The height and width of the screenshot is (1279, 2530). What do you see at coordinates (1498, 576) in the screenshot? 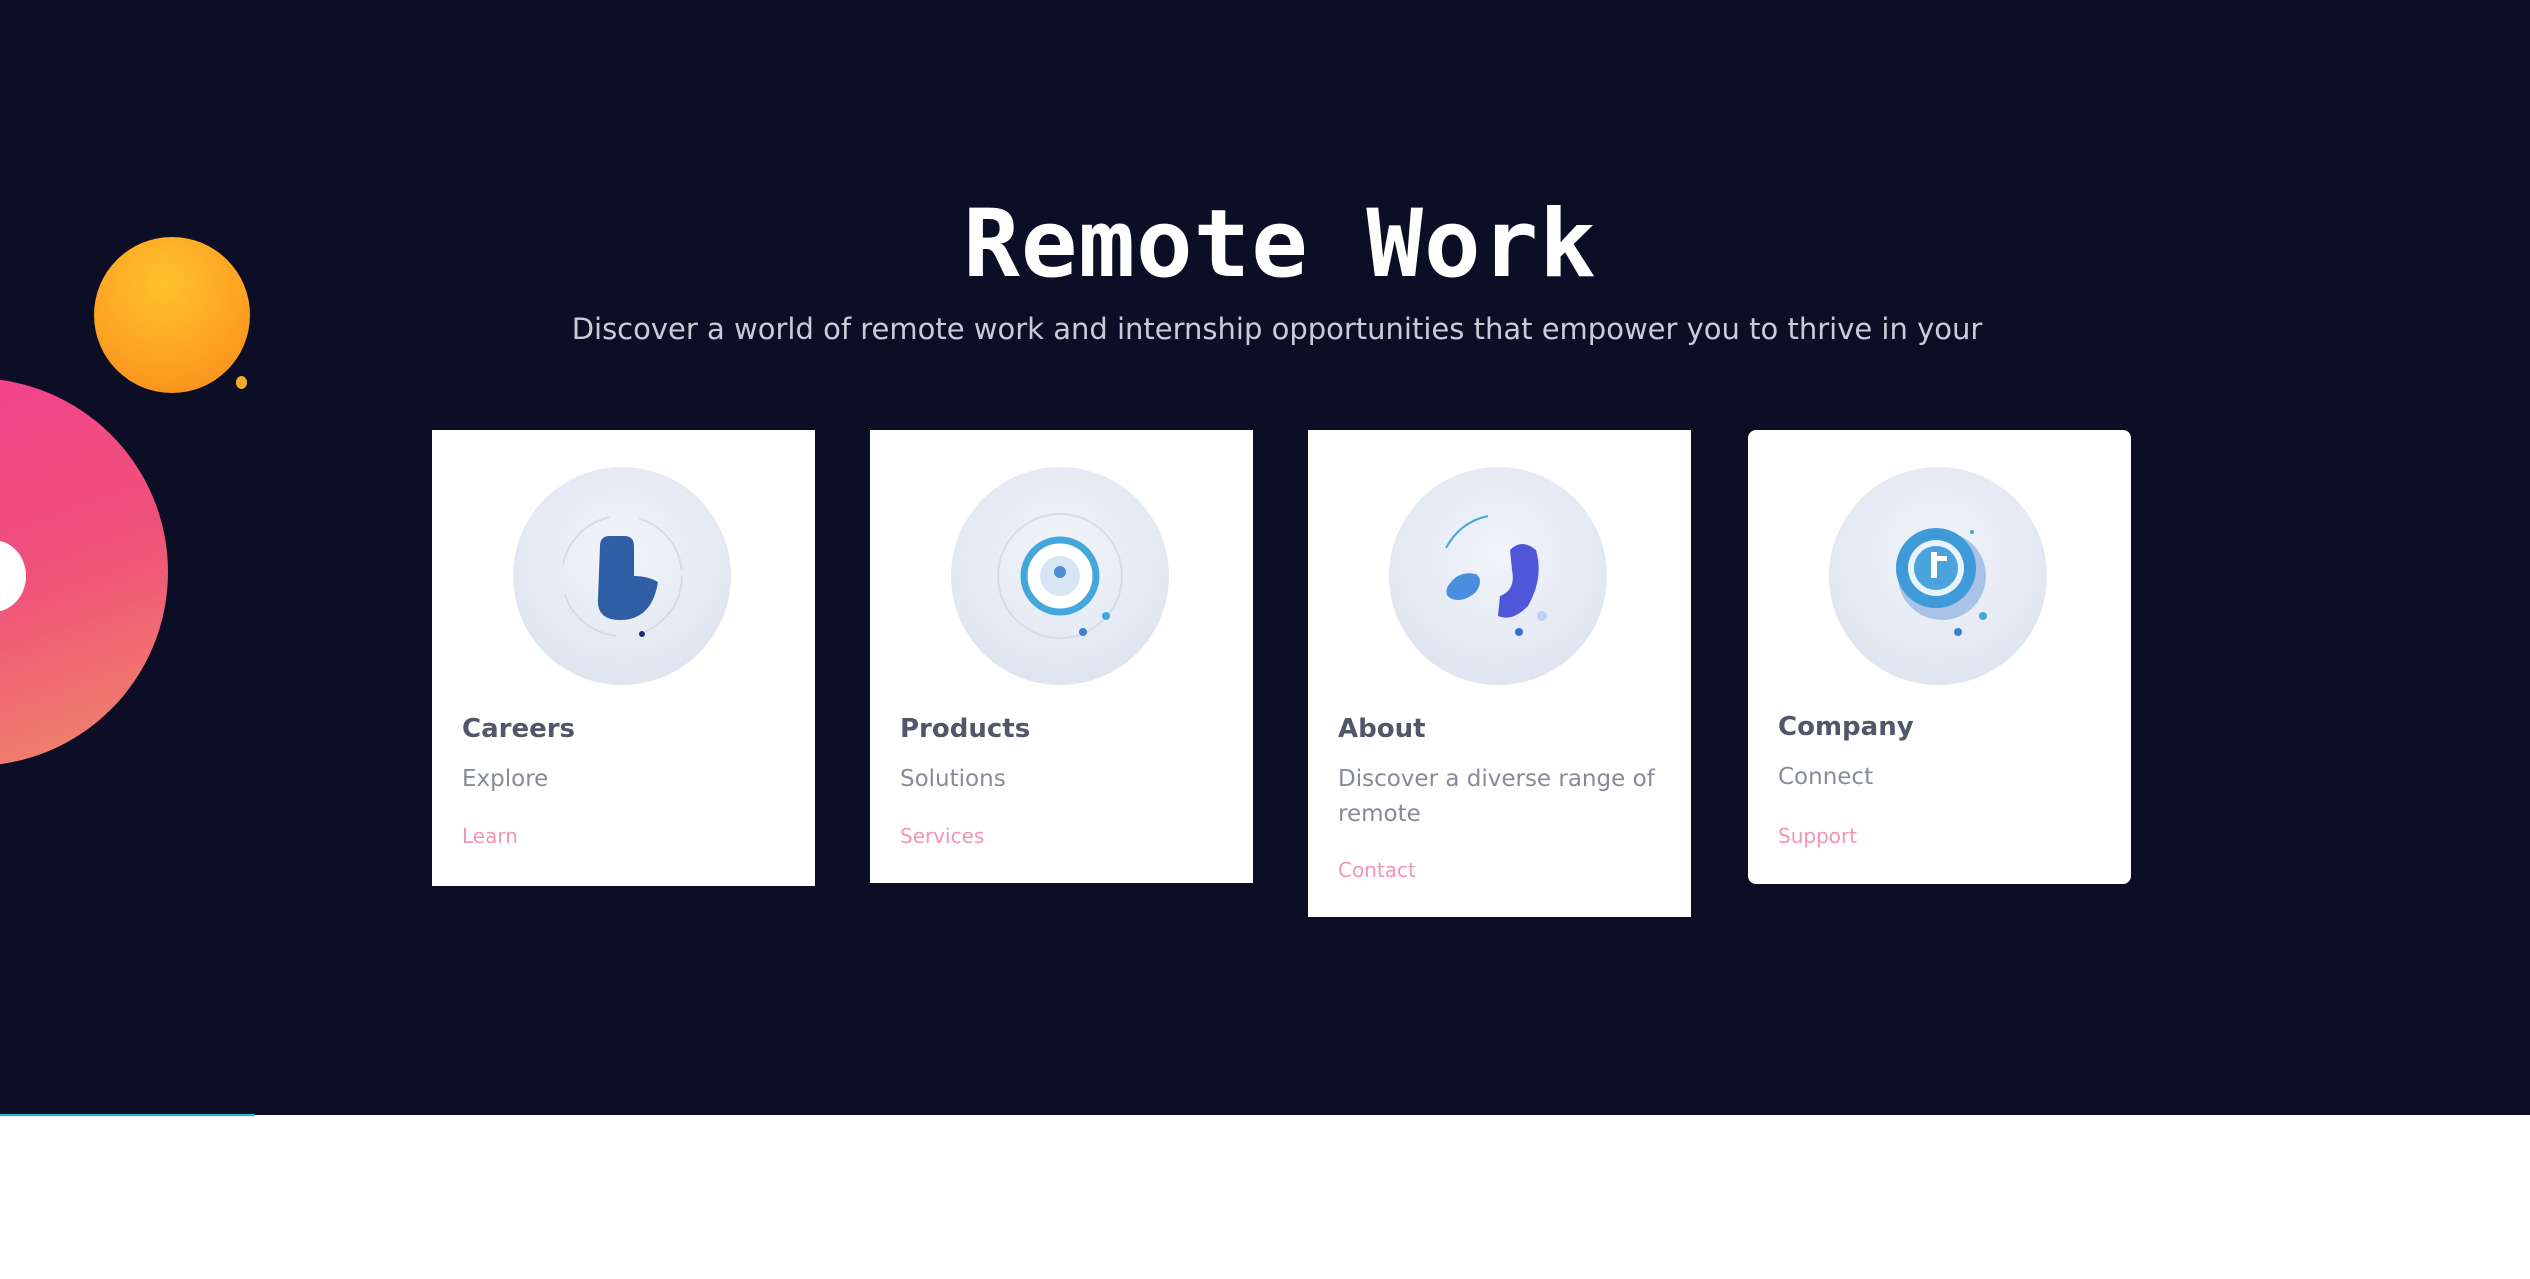
I see `swirl-icon` at bounding box center [1498, 576].